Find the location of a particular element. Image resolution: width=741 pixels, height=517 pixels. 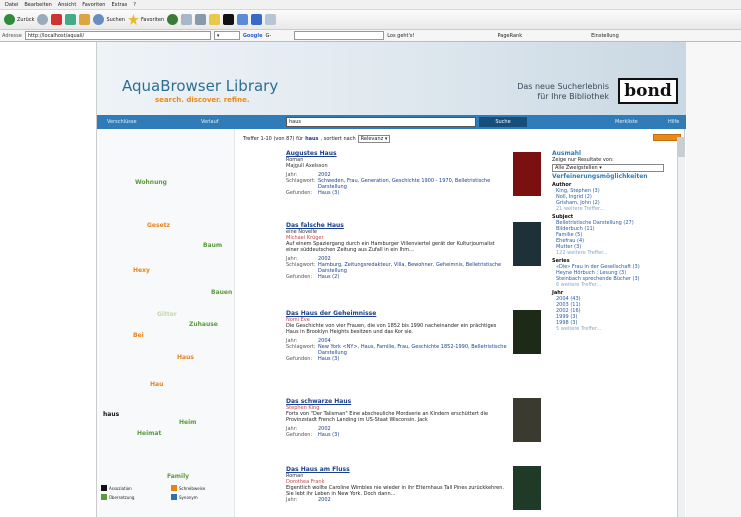

bond-logo: bond is located at coordinates (648, 91).